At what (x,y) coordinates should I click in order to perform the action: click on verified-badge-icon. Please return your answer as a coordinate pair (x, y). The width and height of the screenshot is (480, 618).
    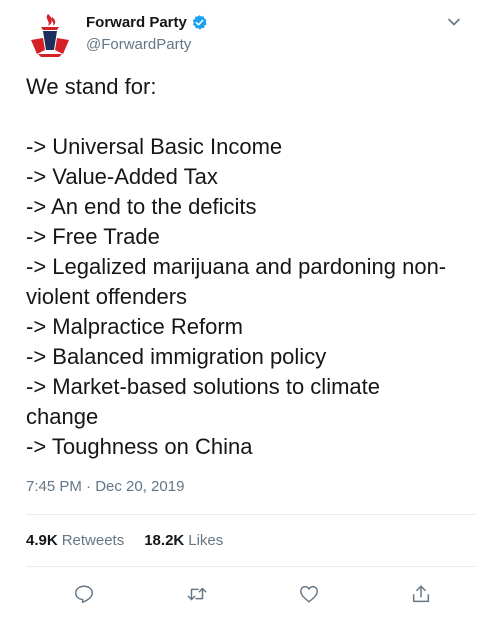
    Looking at the image, I should click on (199, 22).